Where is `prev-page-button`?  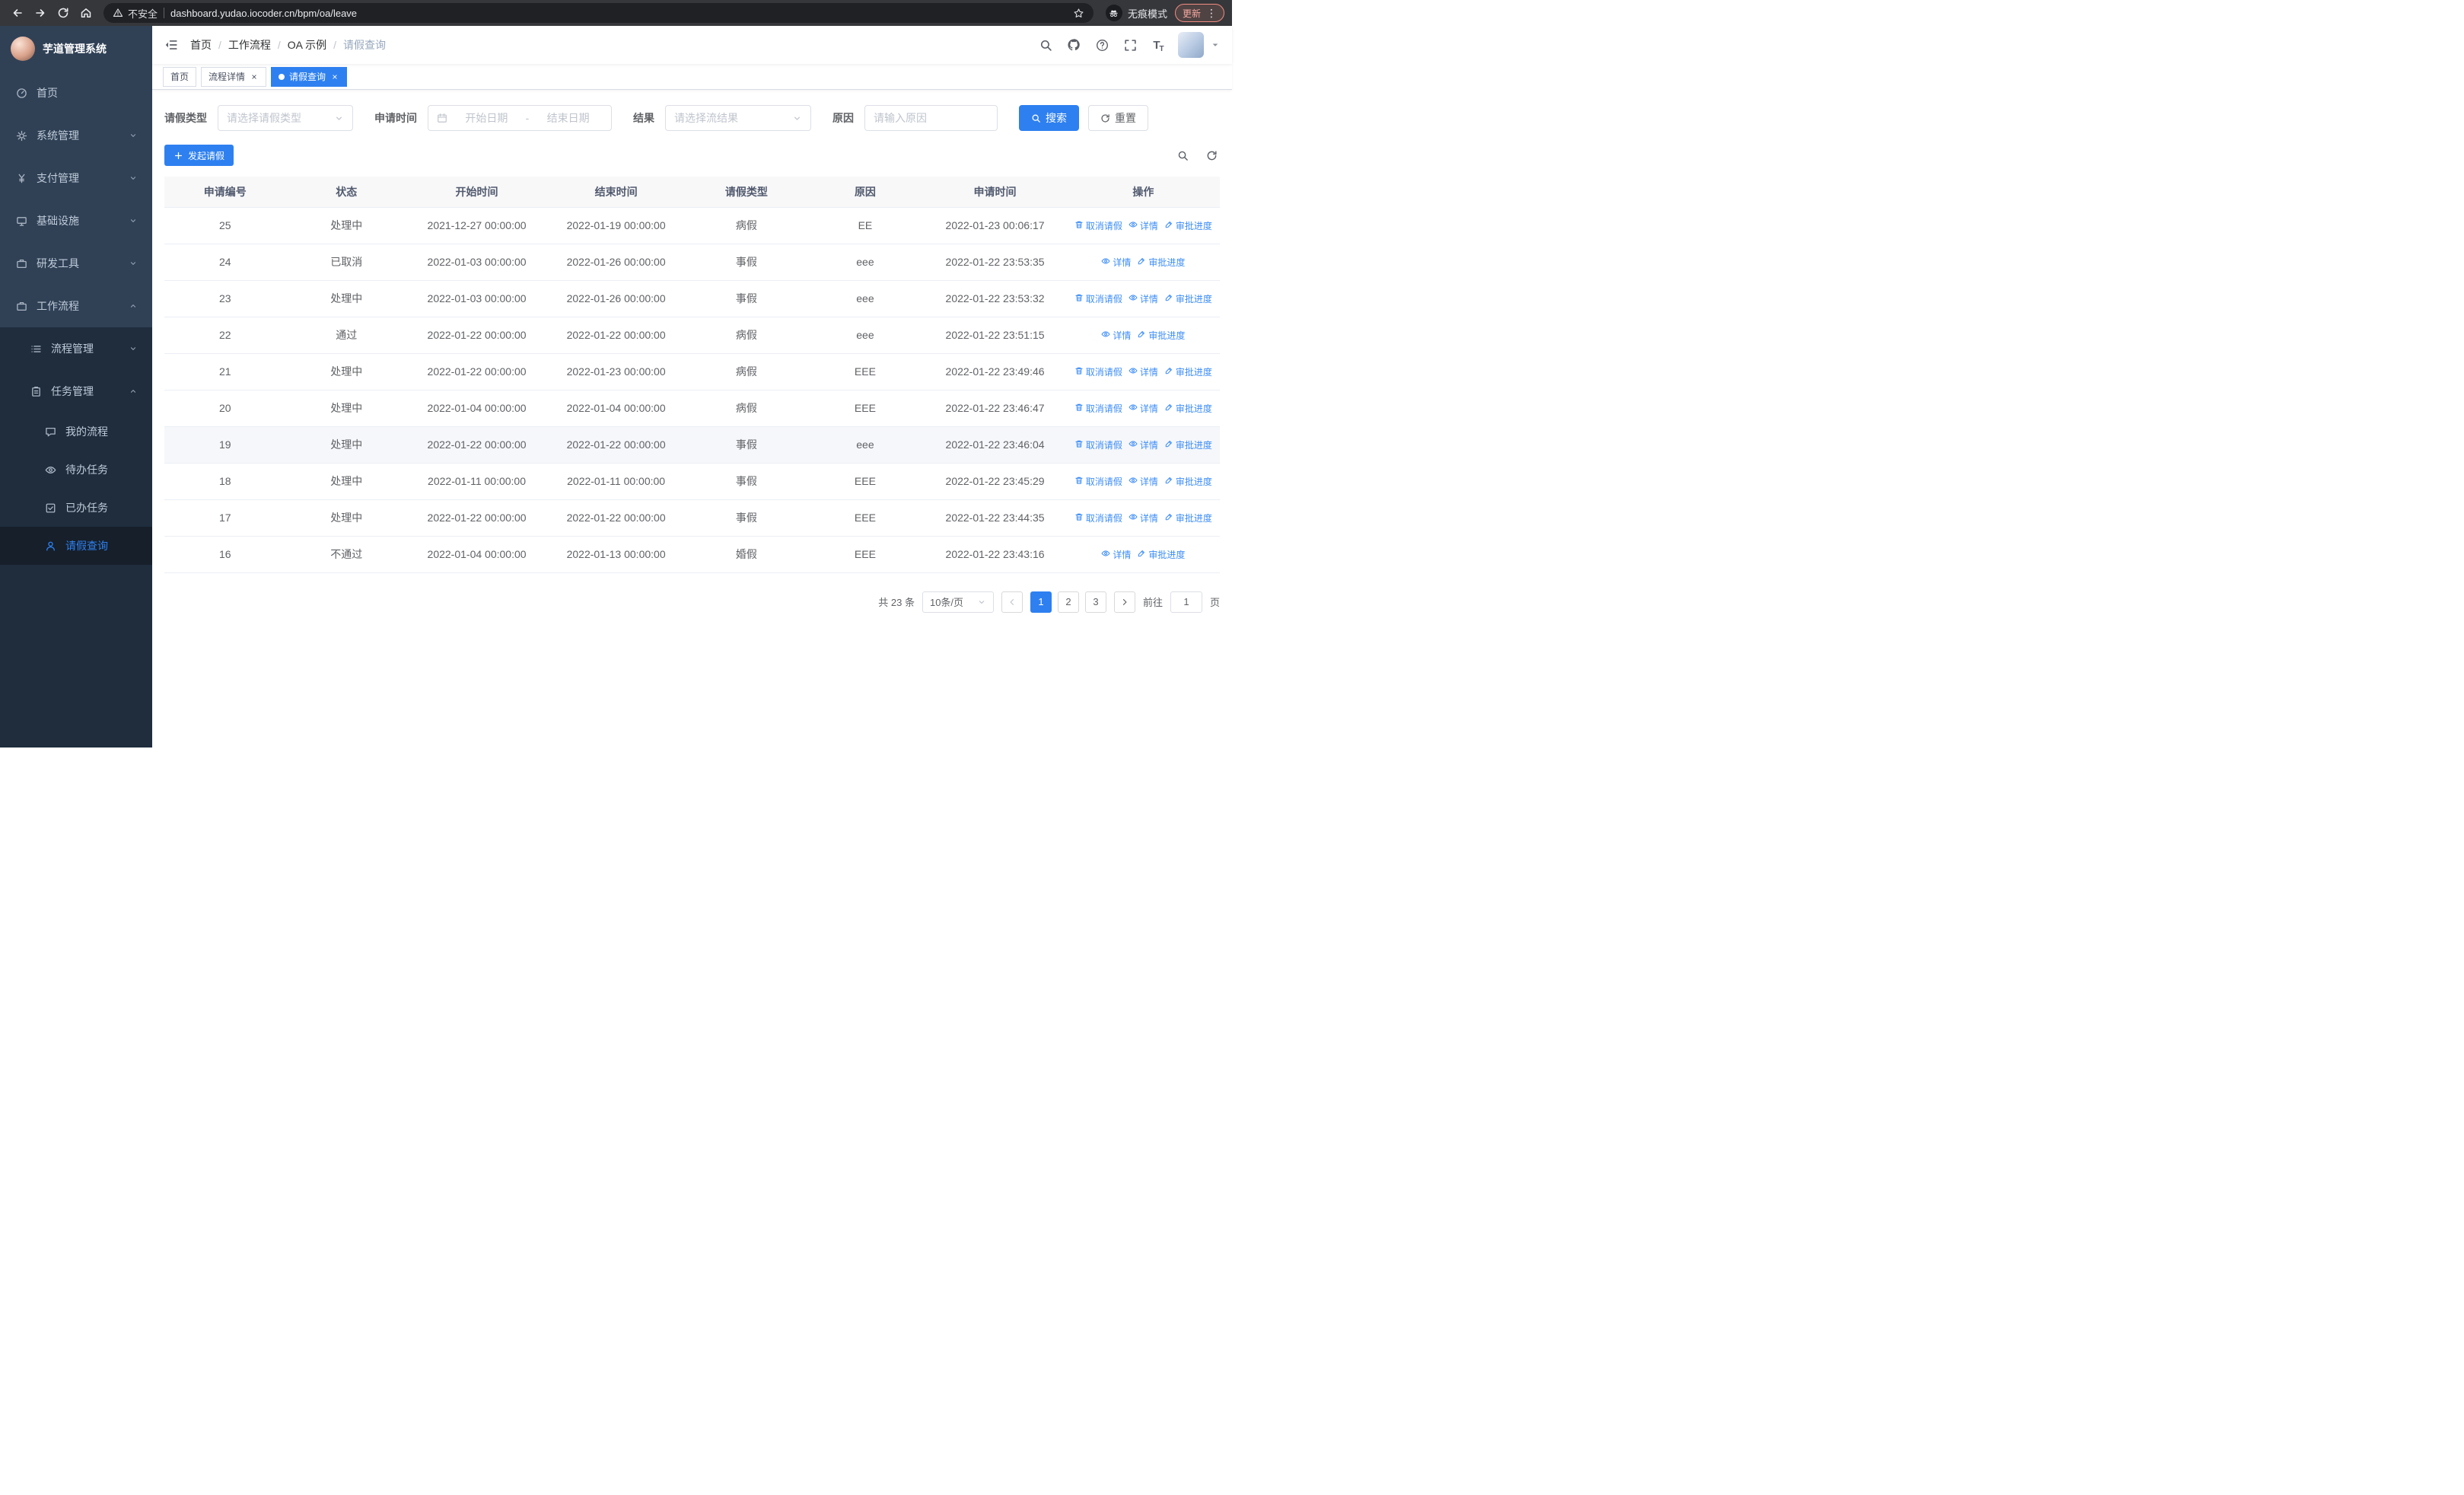
prev-page-button is located at coordinates (1012, 602).